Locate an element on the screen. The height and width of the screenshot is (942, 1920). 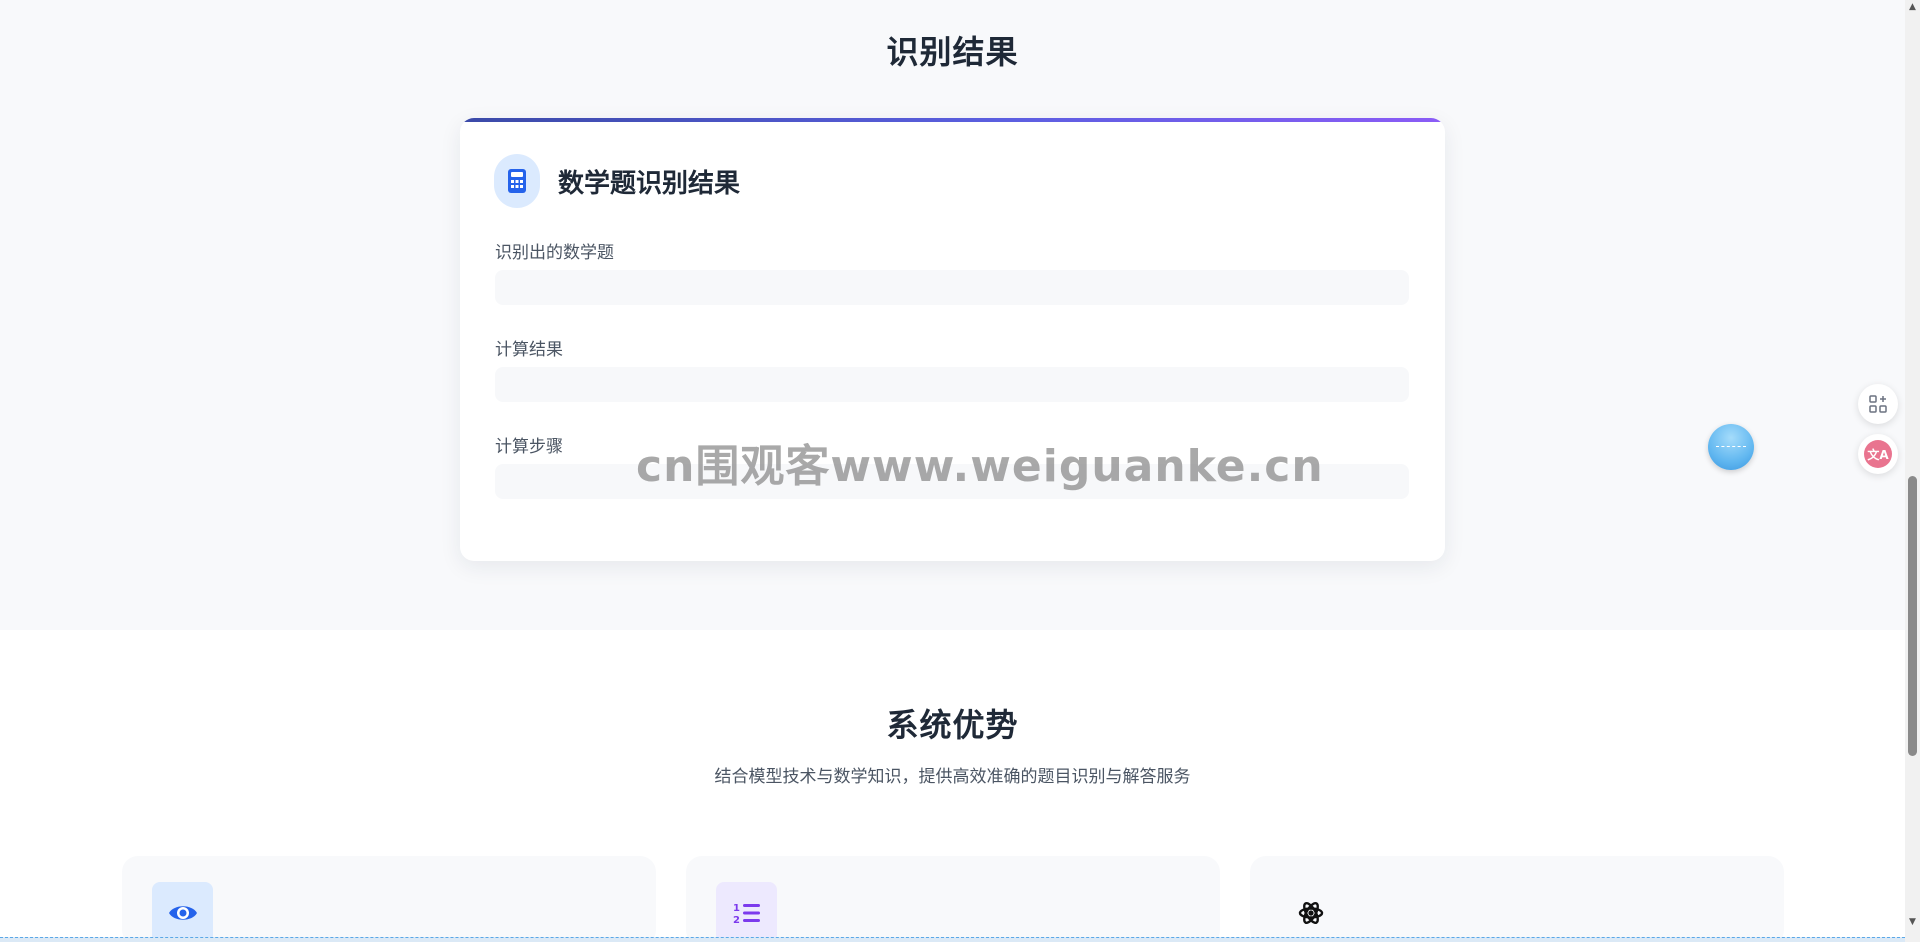
svg-text: 2 is located at coordinates (736, 920).